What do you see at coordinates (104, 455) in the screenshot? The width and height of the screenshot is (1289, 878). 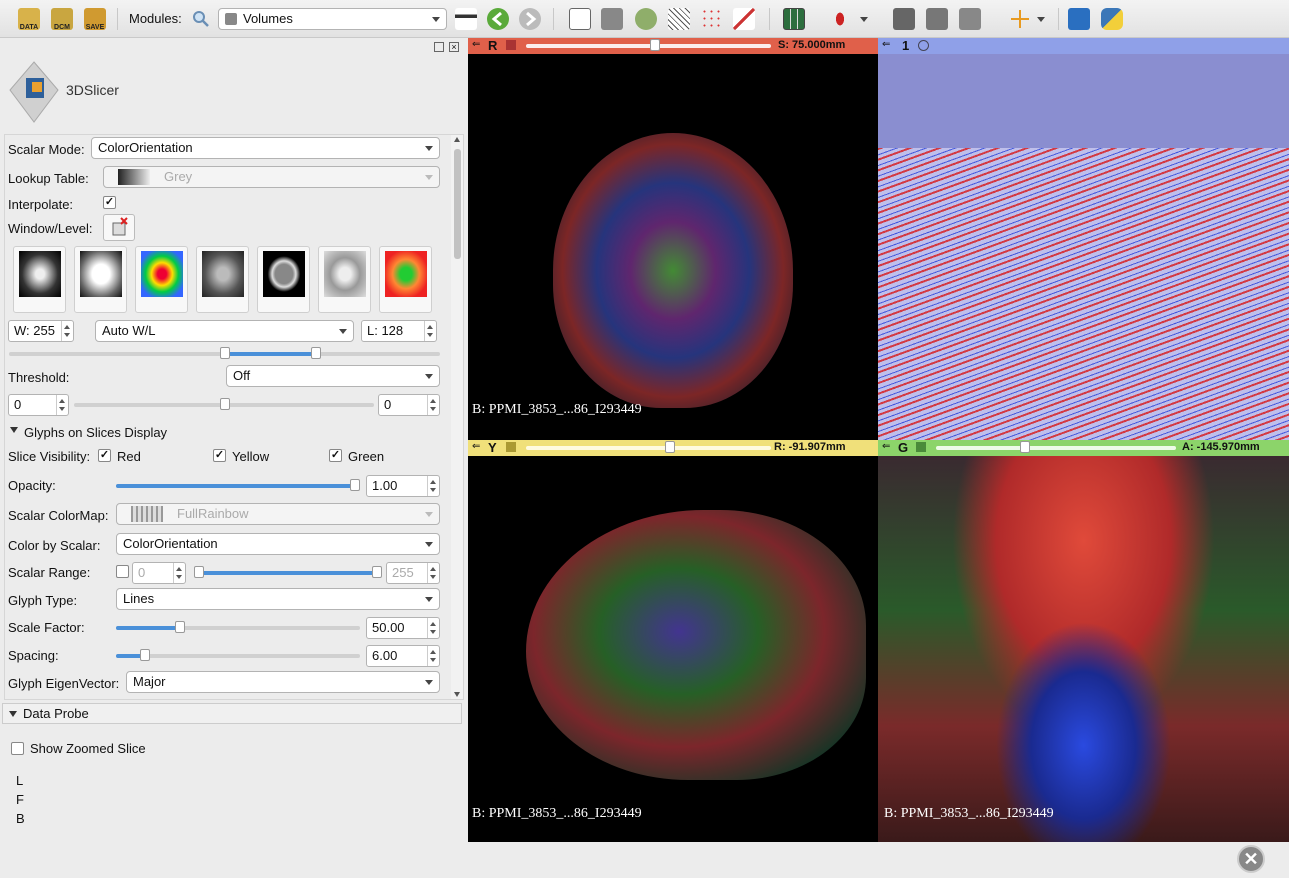 I see `red-visibility-checkbox: ✓` at bounding box center [104, 455].